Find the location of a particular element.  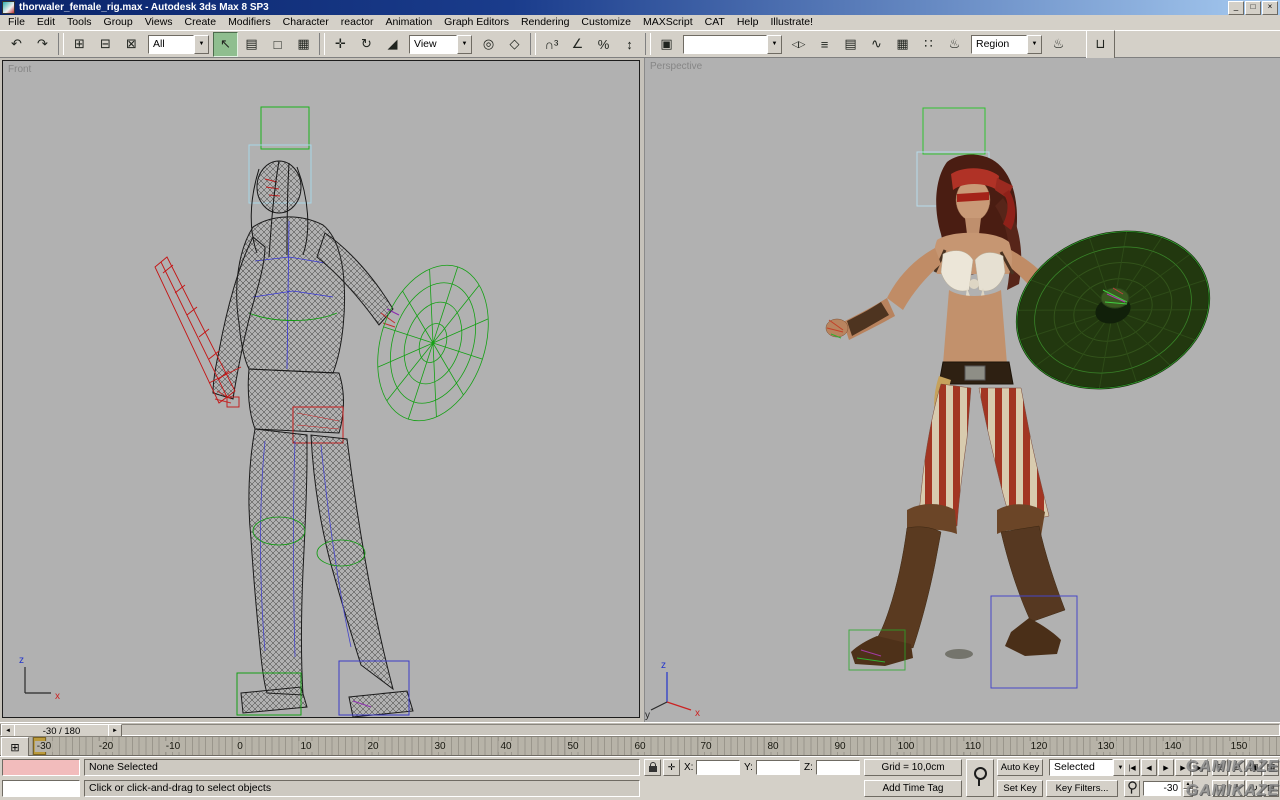

frame-spinner: ▲ ▼ is located at coordinates (1188, 788).